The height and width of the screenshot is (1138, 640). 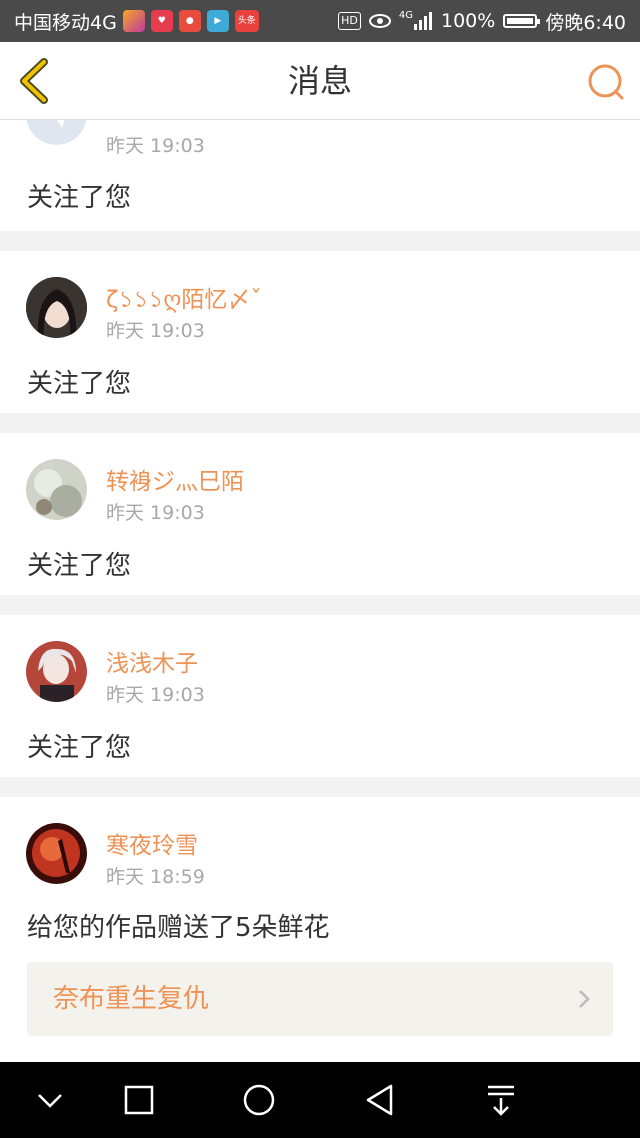 I want to click on message-text: 给您的作品赠送了5朵鲜花, so click(x=178, y=928).